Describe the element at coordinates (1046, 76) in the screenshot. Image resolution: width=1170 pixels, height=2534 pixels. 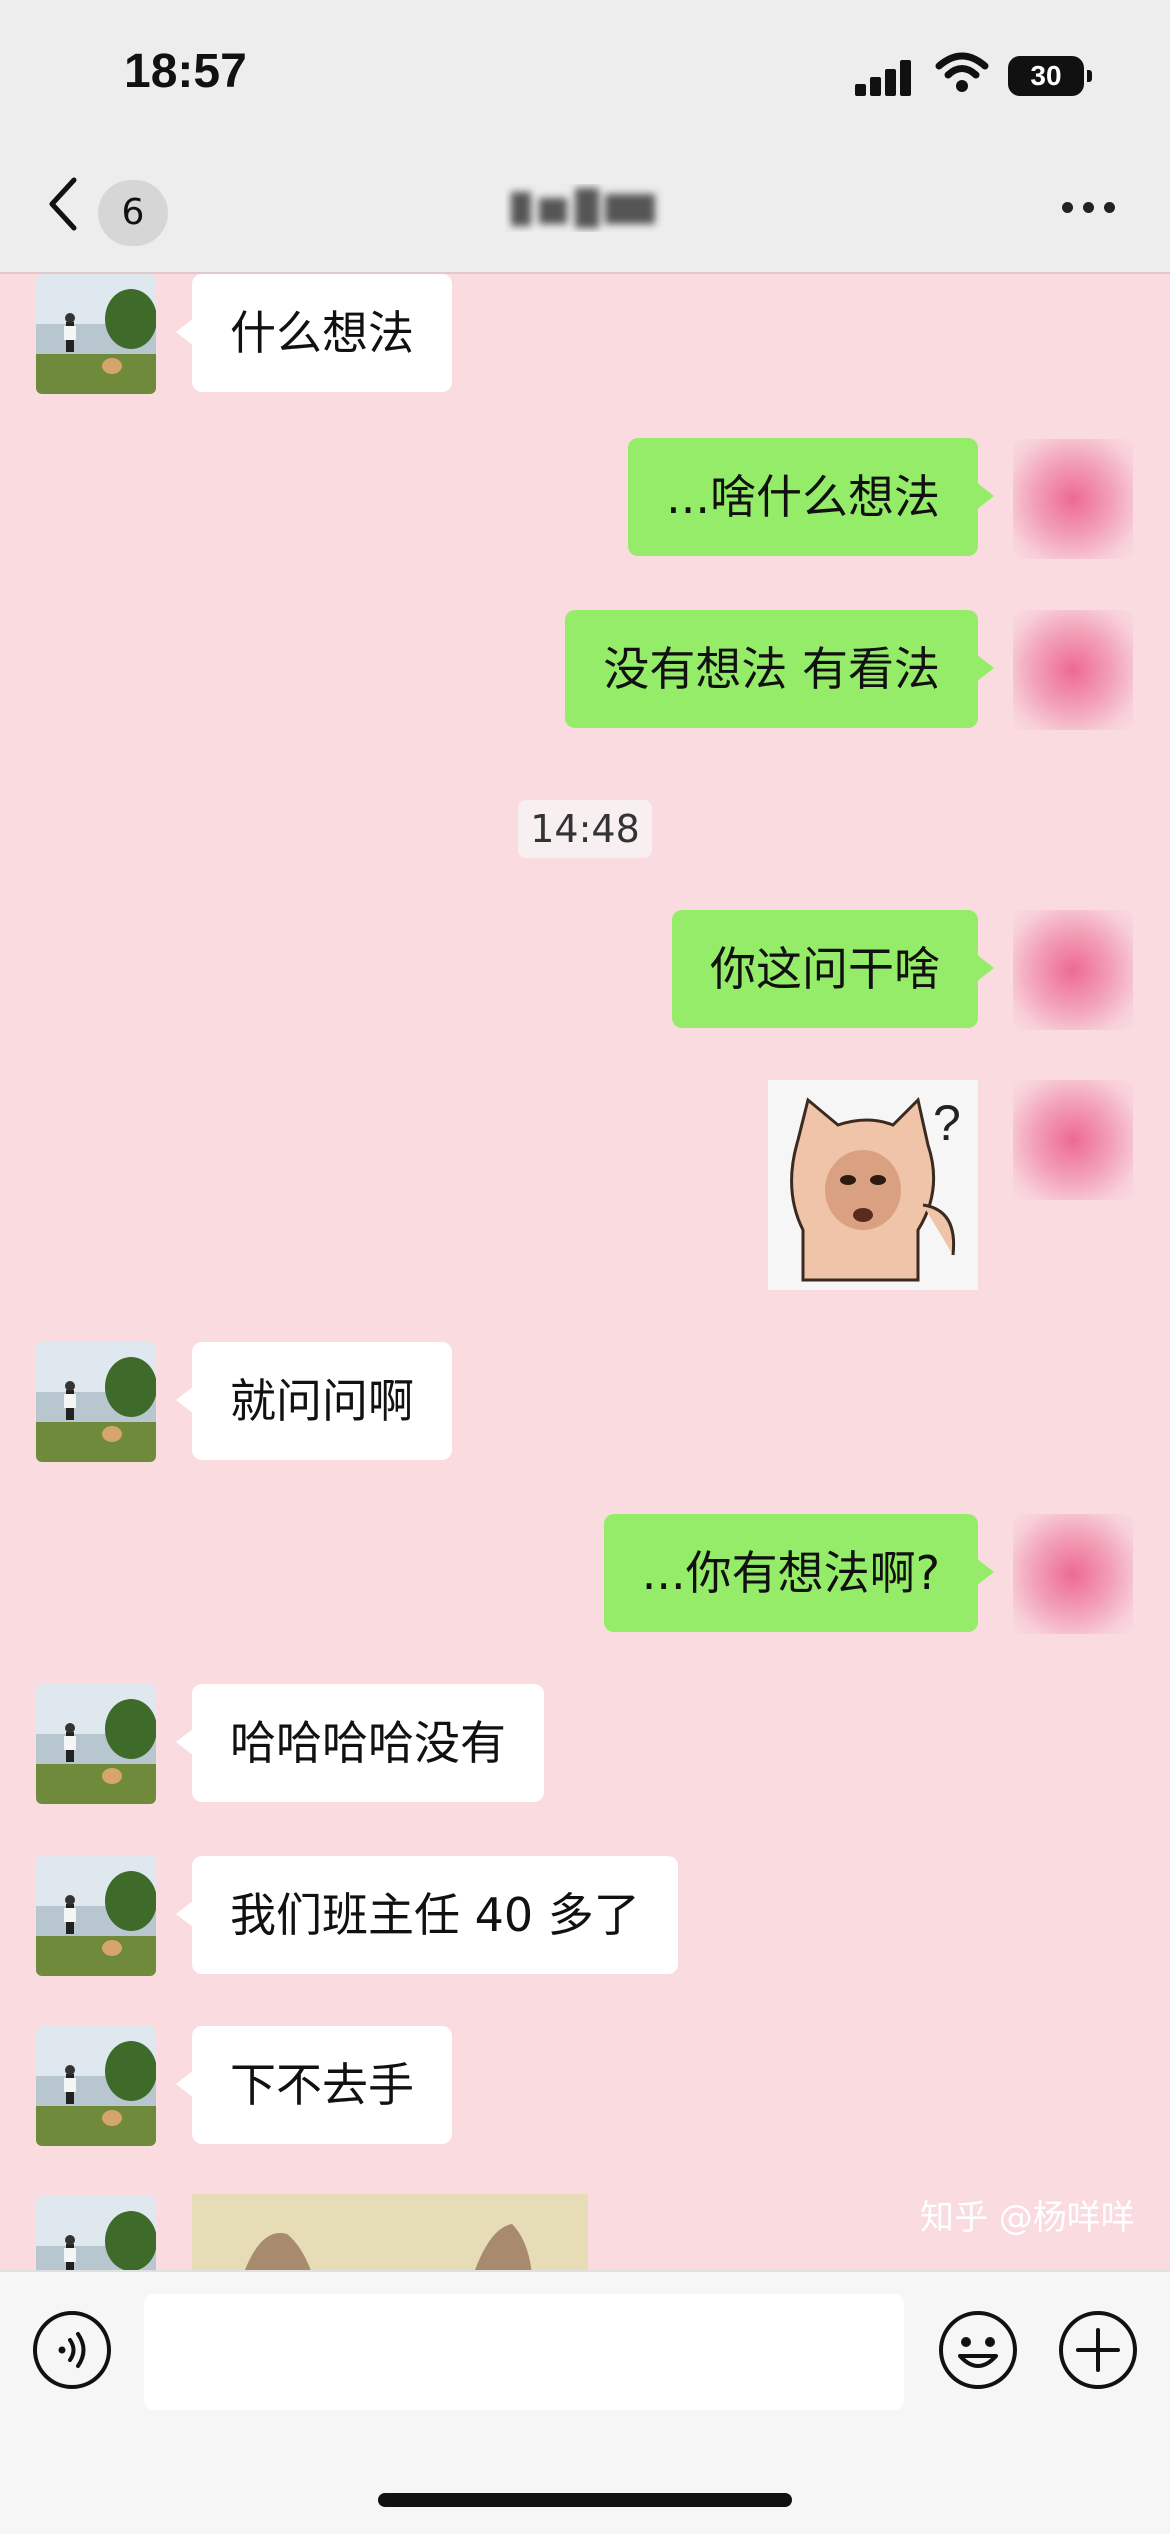
I see `battery-icon: 30` at that location.